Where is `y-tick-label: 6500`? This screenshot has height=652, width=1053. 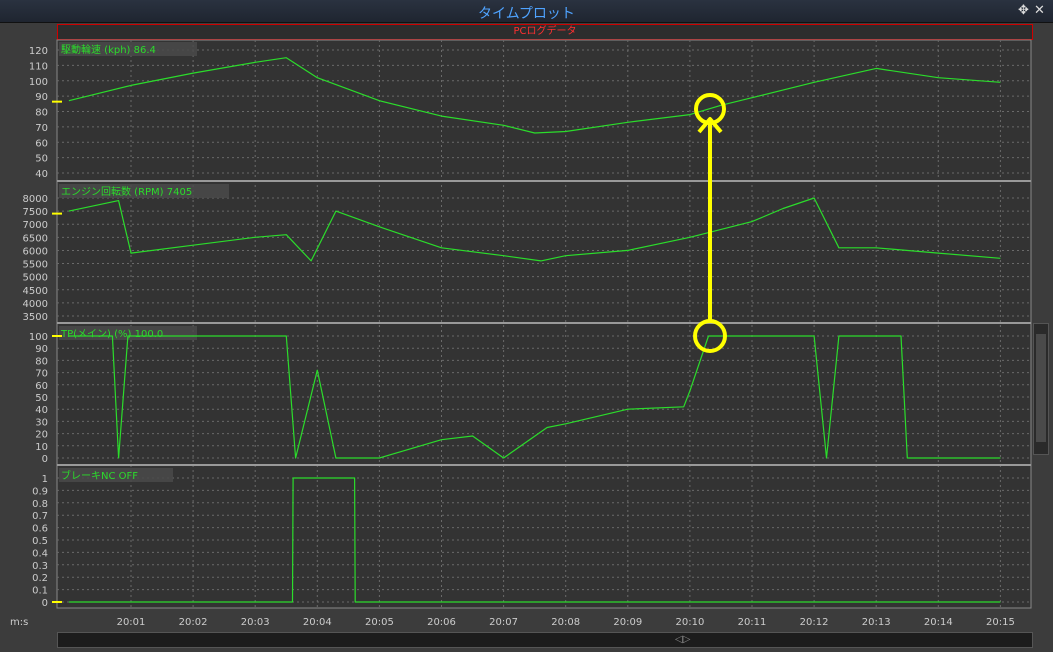
y-tick-label: 6500 is located at coordinates (35, 238).